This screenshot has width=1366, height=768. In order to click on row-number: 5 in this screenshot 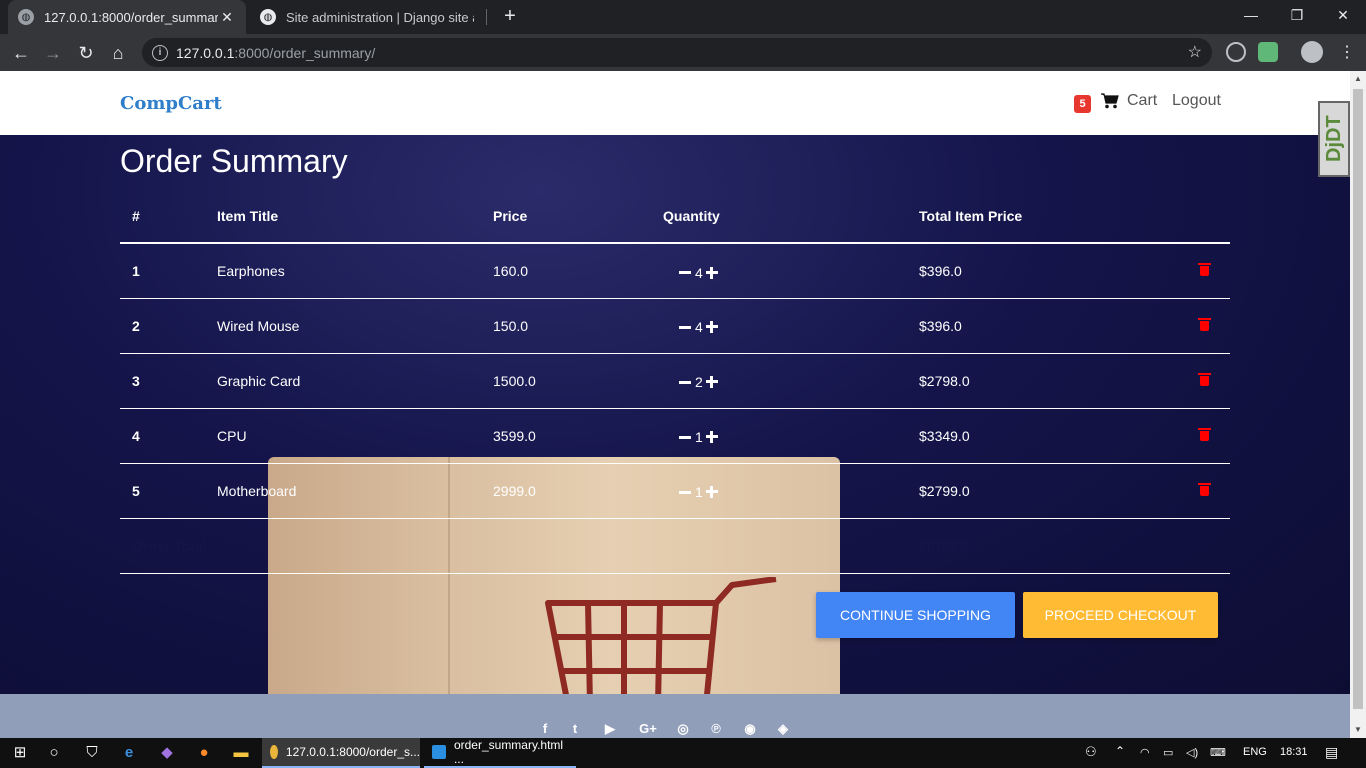, I will do `click(168, 491)`.